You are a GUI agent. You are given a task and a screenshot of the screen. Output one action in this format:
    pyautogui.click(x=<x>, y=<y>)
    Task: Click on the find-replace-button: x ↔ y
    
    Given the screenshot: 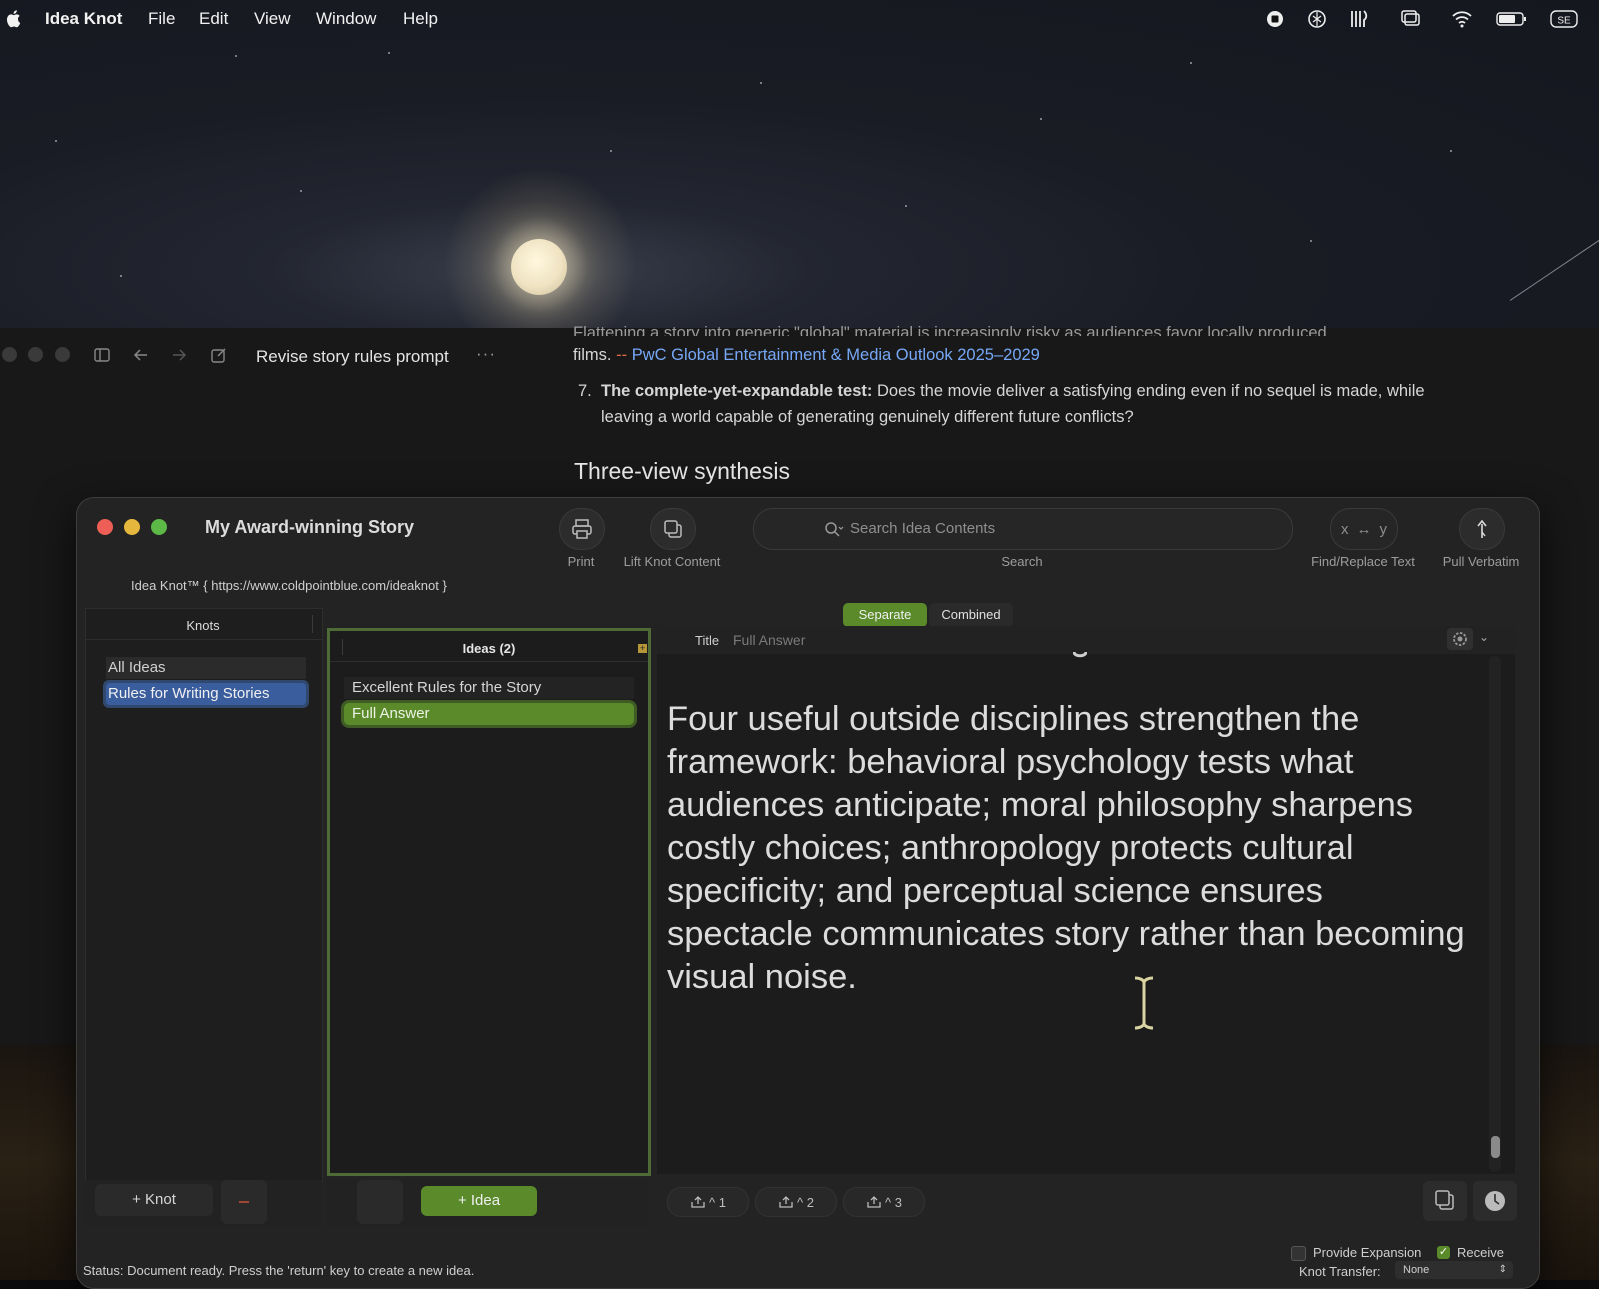 What is the action you would take?
    pyautogui.click(x=1364, y=529)
    